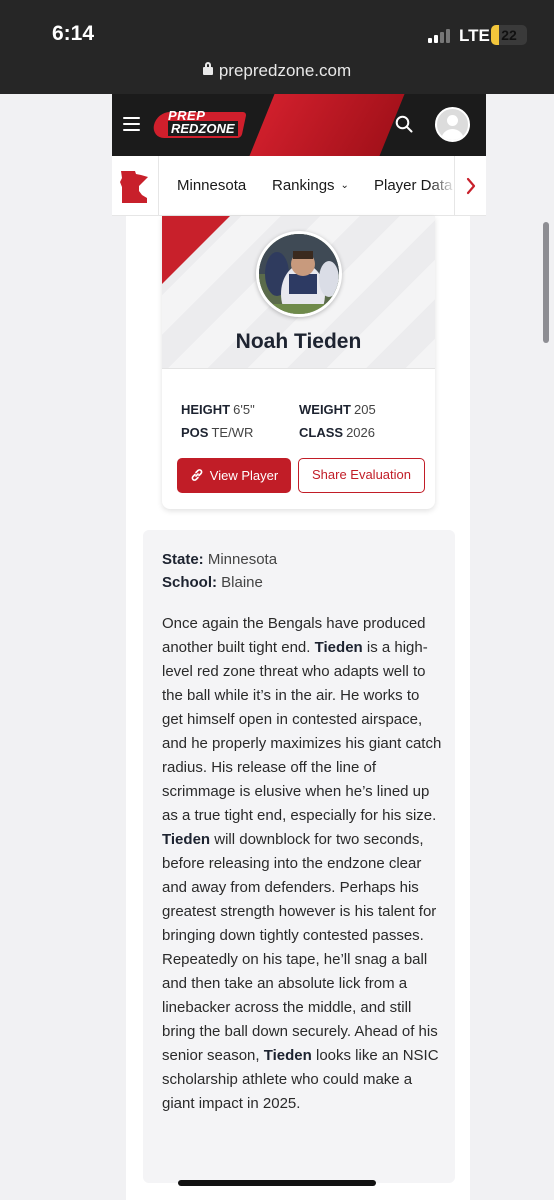 The image size is (554, 1200). I want to click on state-line: State: Minnesota, so click(220, 559).